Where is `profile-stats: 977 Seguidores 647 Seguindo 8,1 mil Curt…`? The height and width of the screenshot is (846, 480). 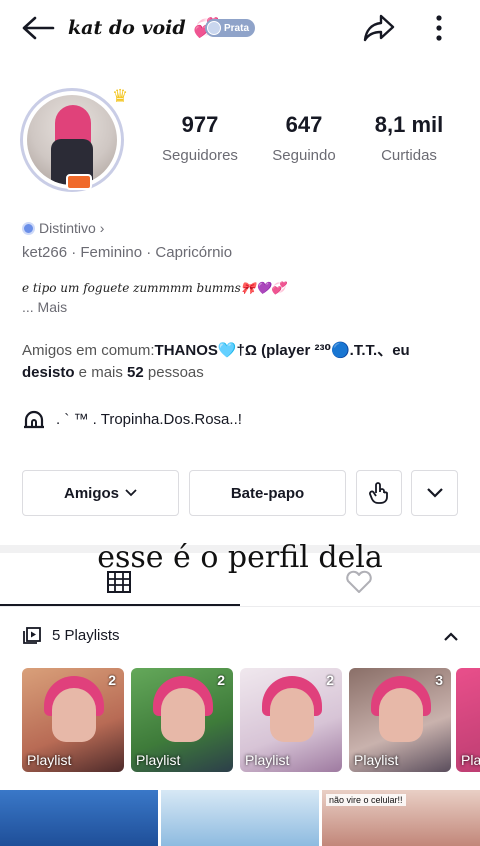
profile-stats: 977 Seguidores 647 Seguindo 8,1 mil Curt… is located at coordinates (305, 142).